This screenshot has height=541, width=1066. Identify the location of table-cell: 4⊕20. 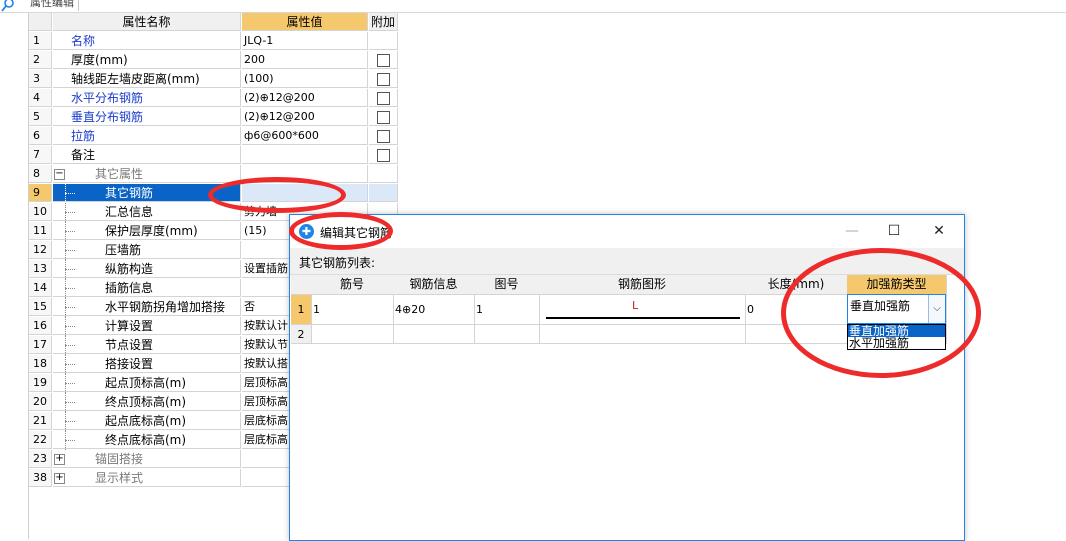
(434, 310).